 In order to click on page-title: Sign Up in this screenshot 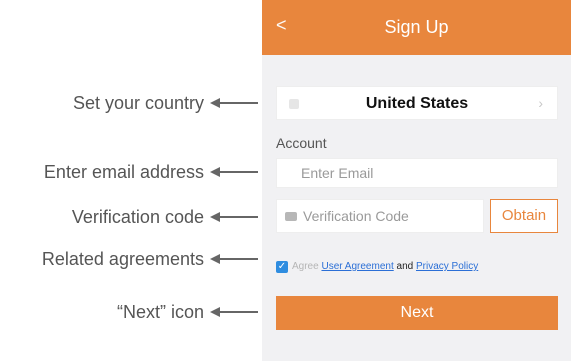, I will do `click(416, 27)`.